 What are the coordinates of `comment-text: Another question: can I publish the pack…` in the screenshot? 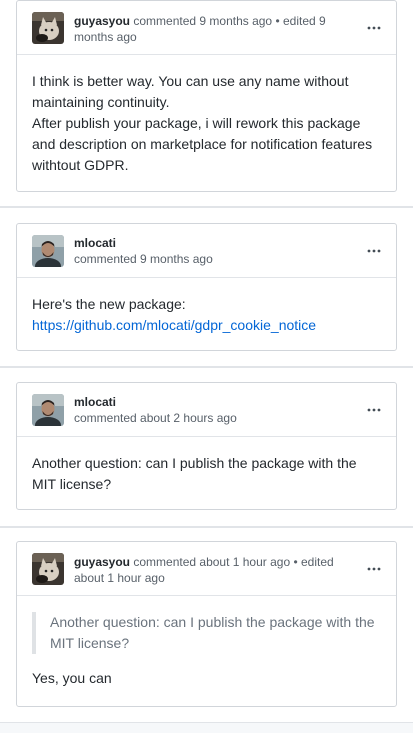 It's located at (194, 473).